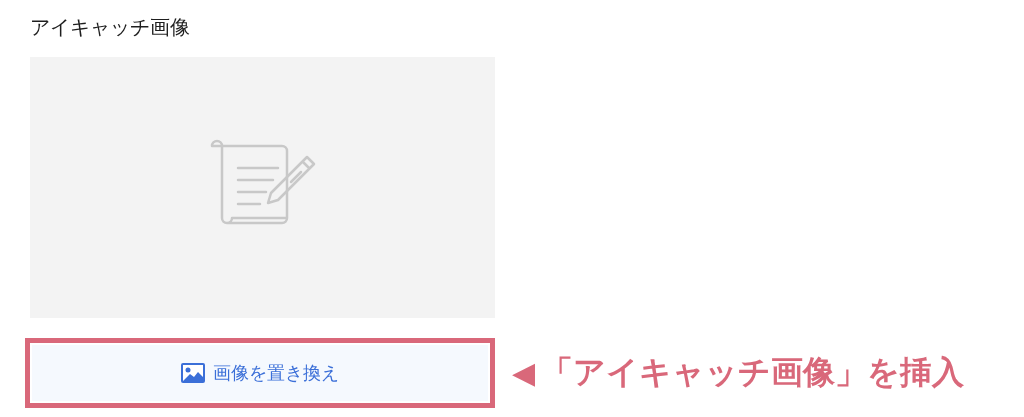 The height and width of the screenshot is (417, 1024). Describe the element at coordinates (524, 373) in the screenshot. I see `pointer-arrow: ◀` at that location.